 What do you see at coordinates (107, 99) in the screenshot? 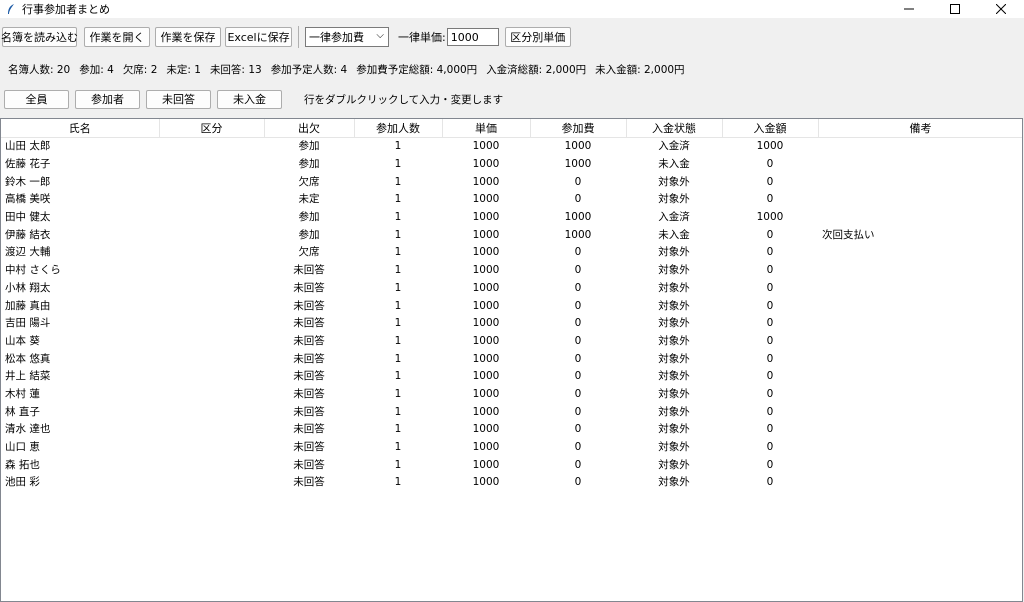
I see `filter-attendees-button: 参加者` at bounding box center [107, 99].